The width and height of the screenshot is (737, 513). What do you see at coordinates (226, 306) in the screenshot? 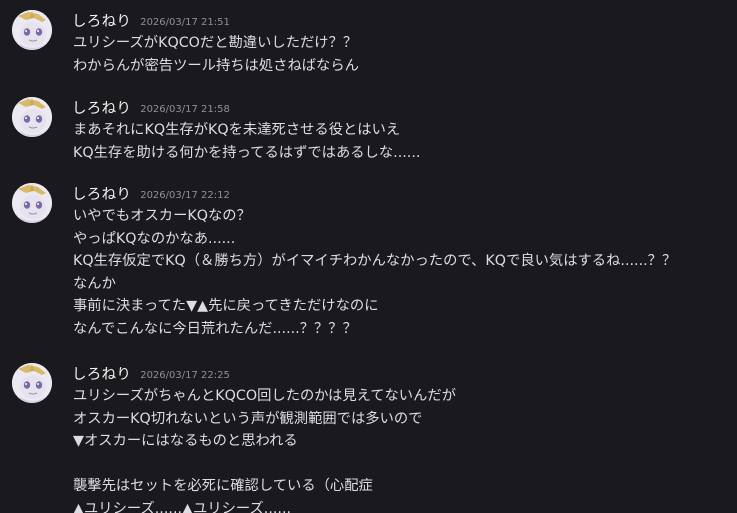
I see `message-line: 事前に決まってた▼▲先に戻ってきただけなのに` at bounding box center [226, 306].